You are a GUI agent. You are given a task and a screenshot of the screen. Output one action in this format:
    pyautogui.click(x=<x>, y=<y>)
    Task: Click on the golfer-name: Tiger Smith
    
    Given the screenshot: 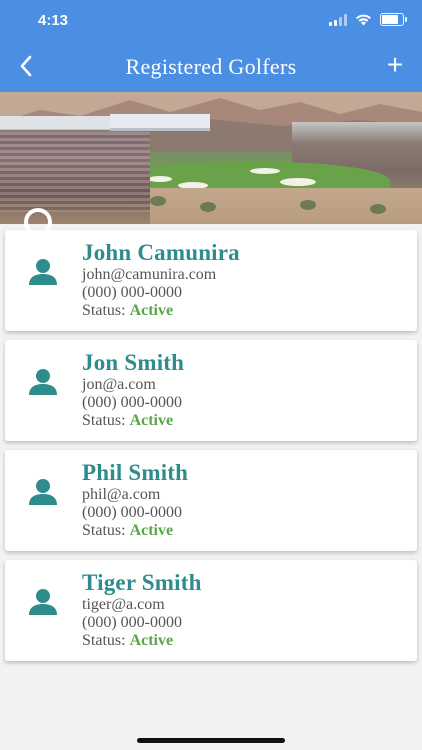 What is the action you would take?
    pyautogui.click(x=142, y=582)
    